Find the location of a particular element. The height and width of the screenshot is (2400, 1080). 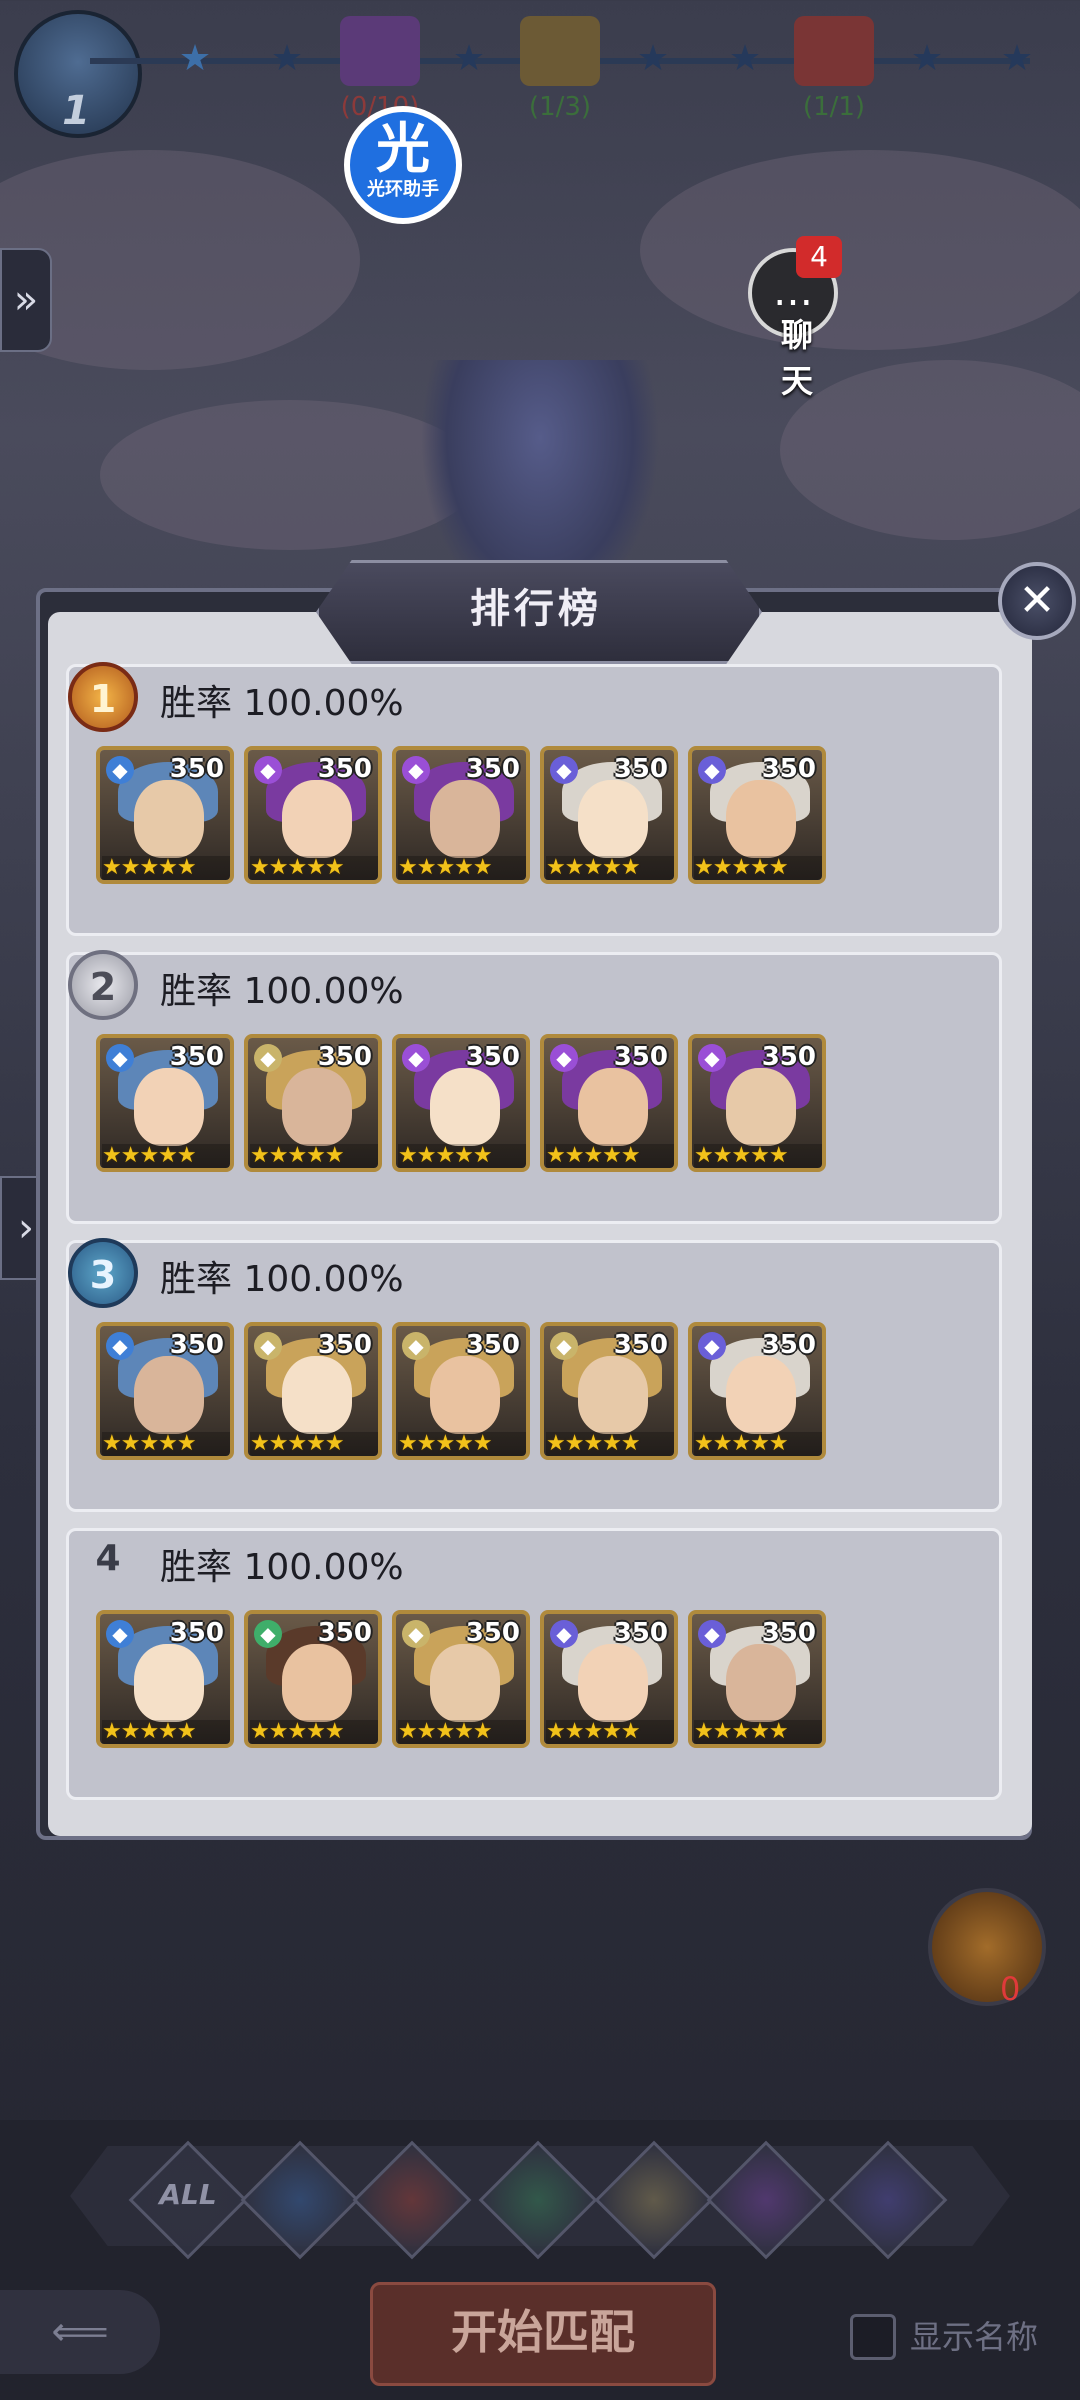

chest-count-3: (1/1) is located at coordinates (834, 107).